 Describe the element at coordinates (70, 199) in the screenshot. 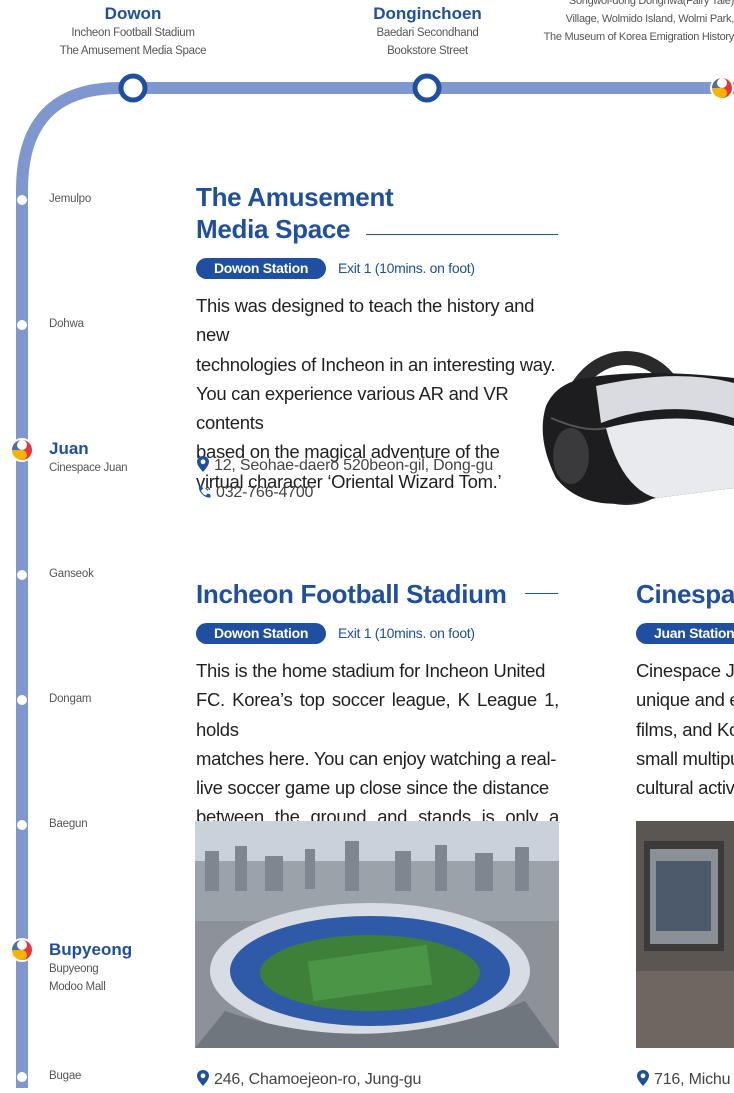

I see `station-label-jemulpo: Jemulpo` at that location.